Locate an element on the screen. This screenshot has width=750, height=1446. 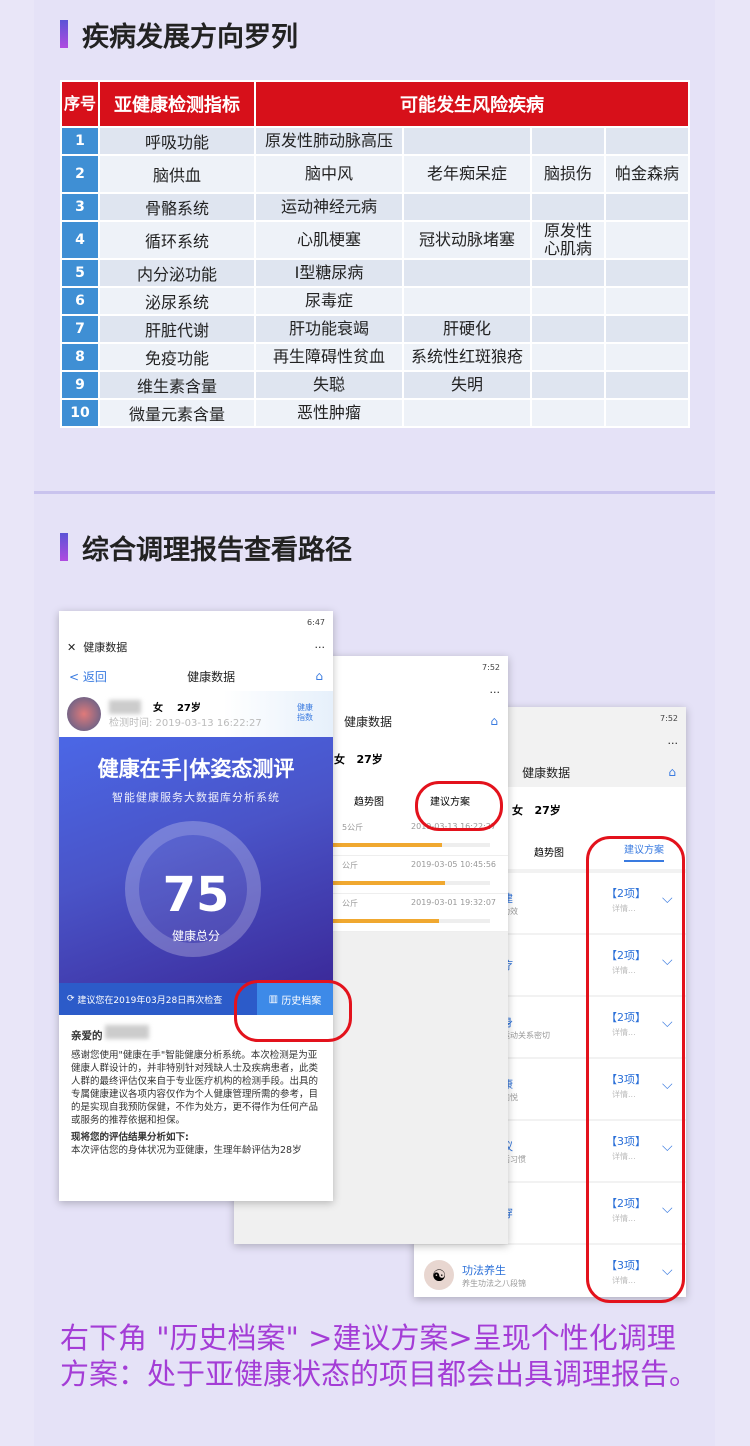
row-number: 7 is located at coordinates (80, 329).